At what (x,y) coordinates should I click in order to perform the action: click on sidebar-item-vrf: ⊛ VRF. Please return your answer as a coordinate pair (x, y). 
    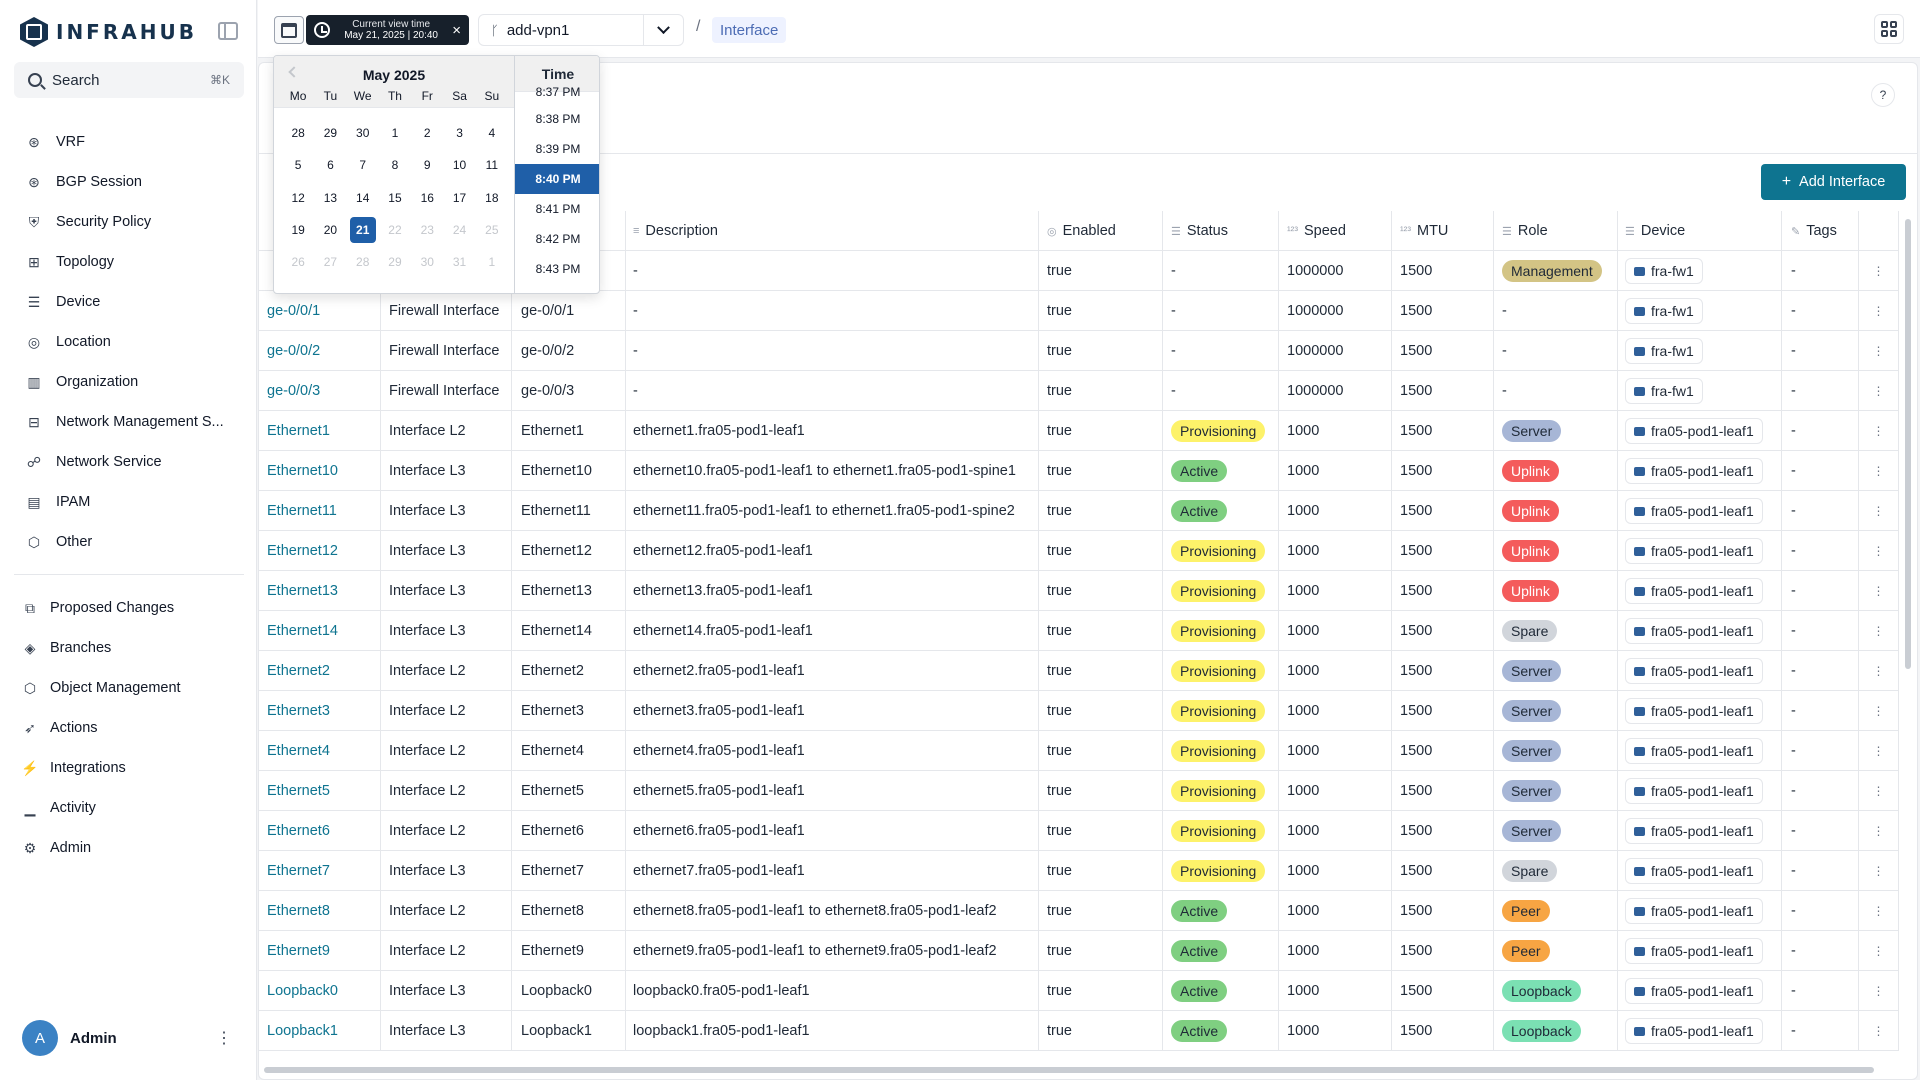
    Looking at the image, I should click on (129, 142).